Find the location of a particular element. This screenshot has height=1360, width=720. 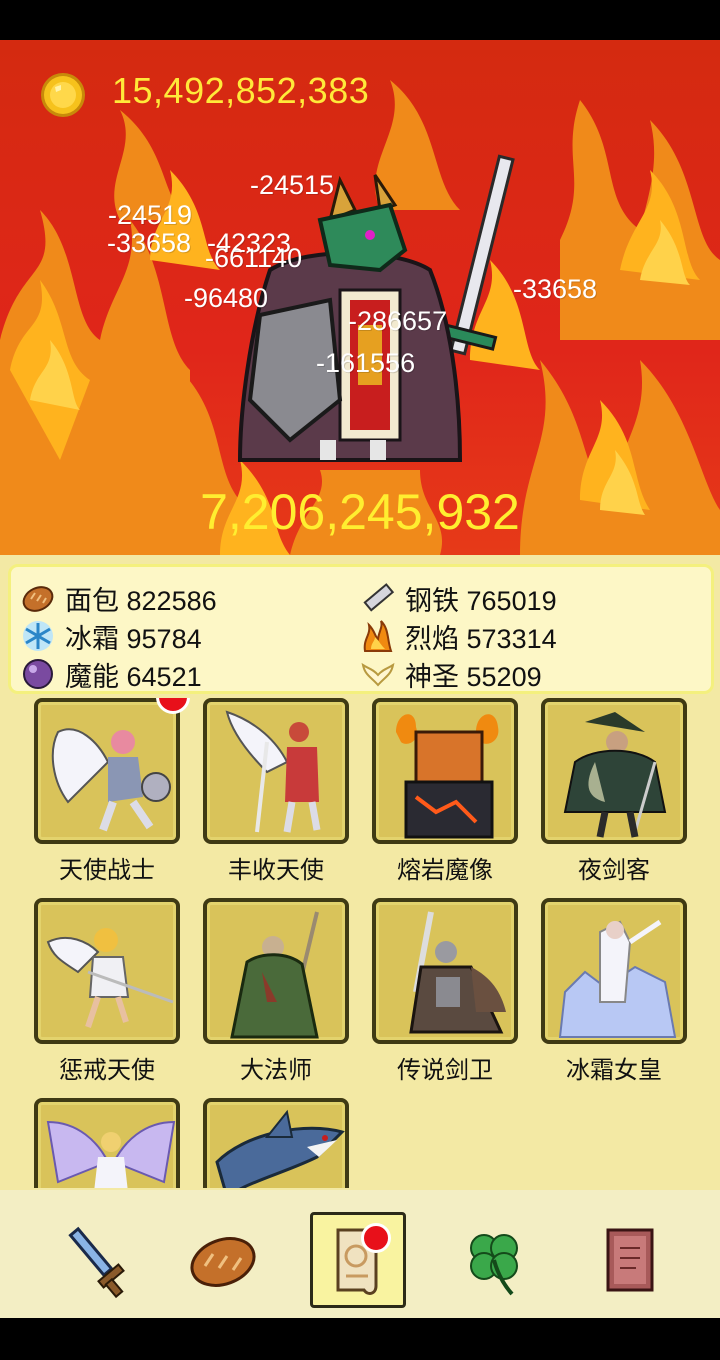

damage-number: -161556 is located at coordinates (366, 363).